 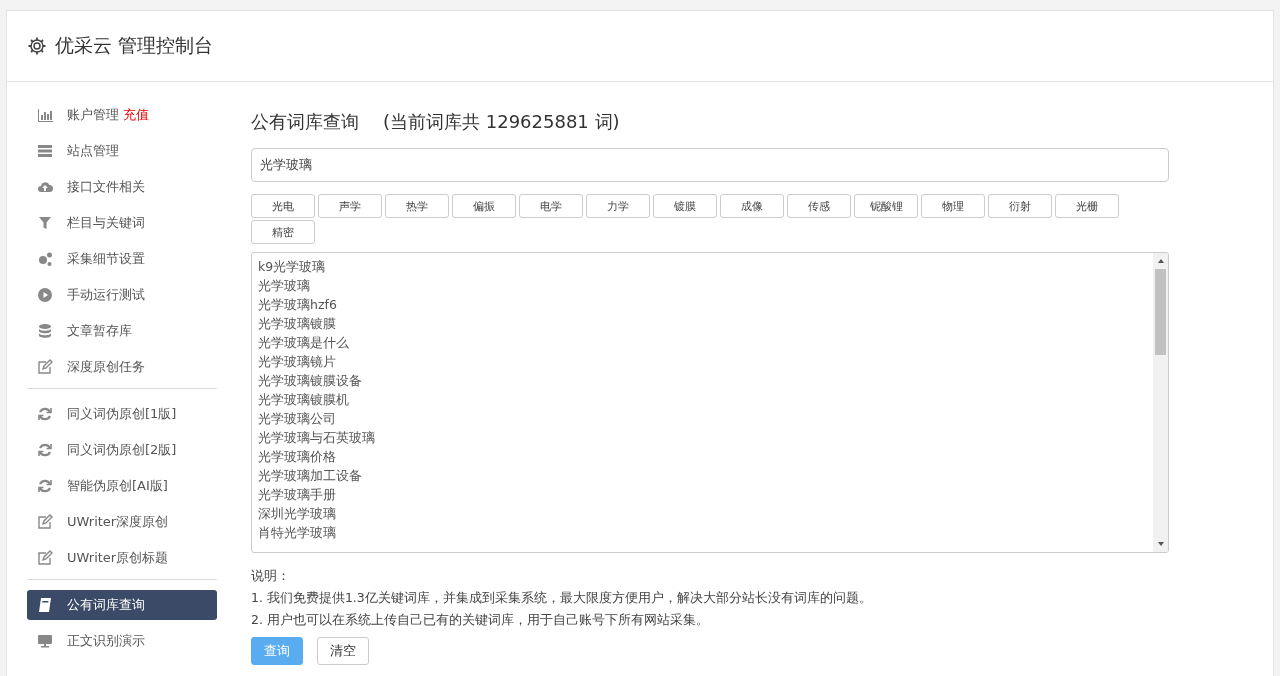 What do you see at coordinates (702, 361) in the screenshot?
I see `result-item: 光学玻璃镜片` at bounding box center [702, 361].